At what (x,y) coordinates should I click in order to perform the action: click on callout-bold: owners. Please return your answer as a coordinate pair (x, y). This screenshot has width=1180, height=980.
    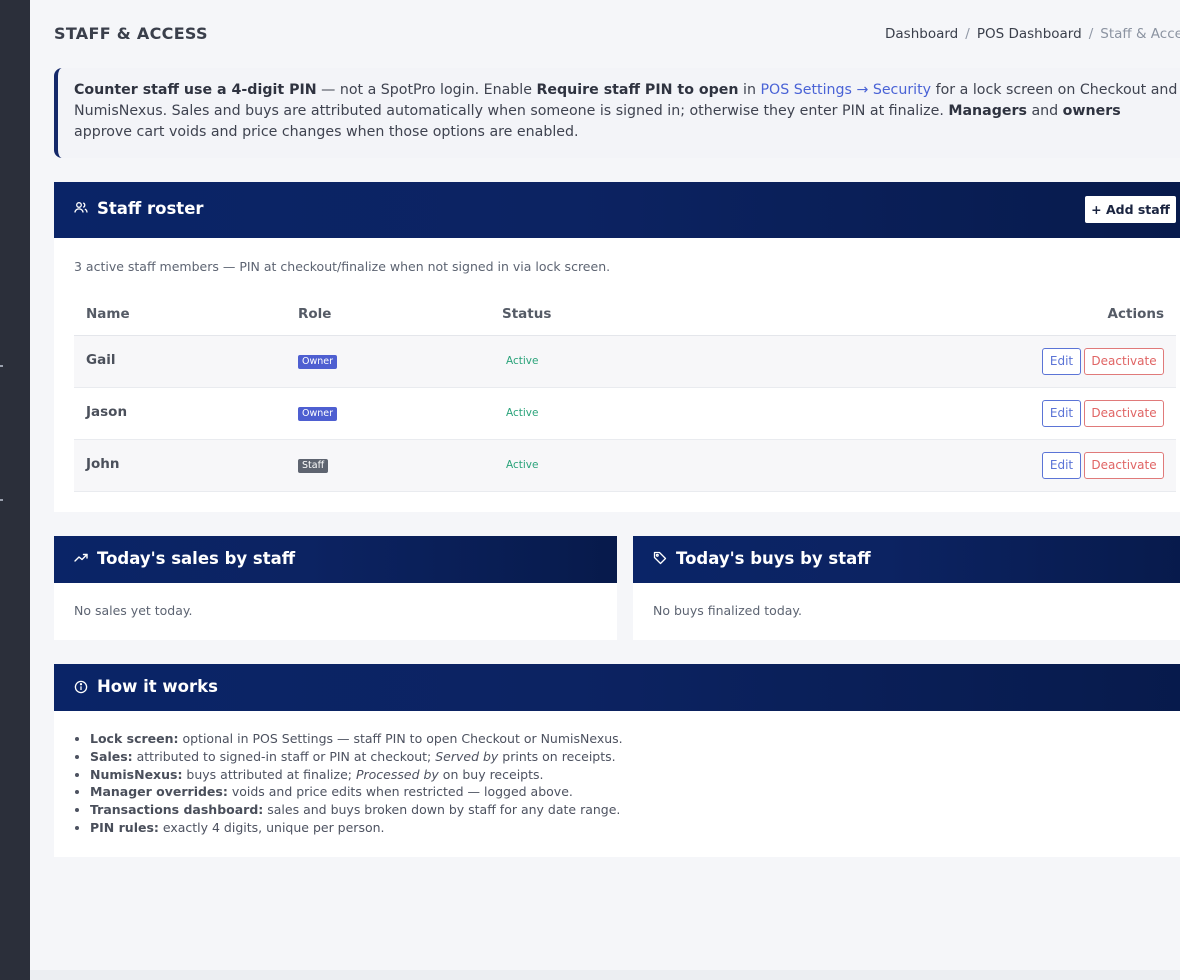
    Looking at the image, I should click on (1091, 111).